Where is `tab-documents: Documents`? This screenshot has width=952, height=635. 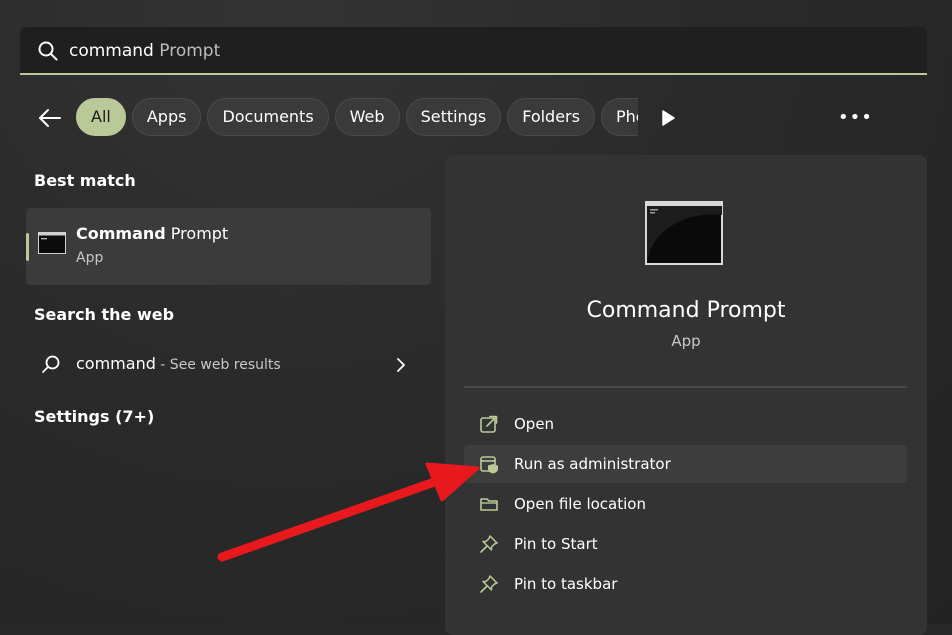 tab-documents: Documents is located at coordinates (268, 117).